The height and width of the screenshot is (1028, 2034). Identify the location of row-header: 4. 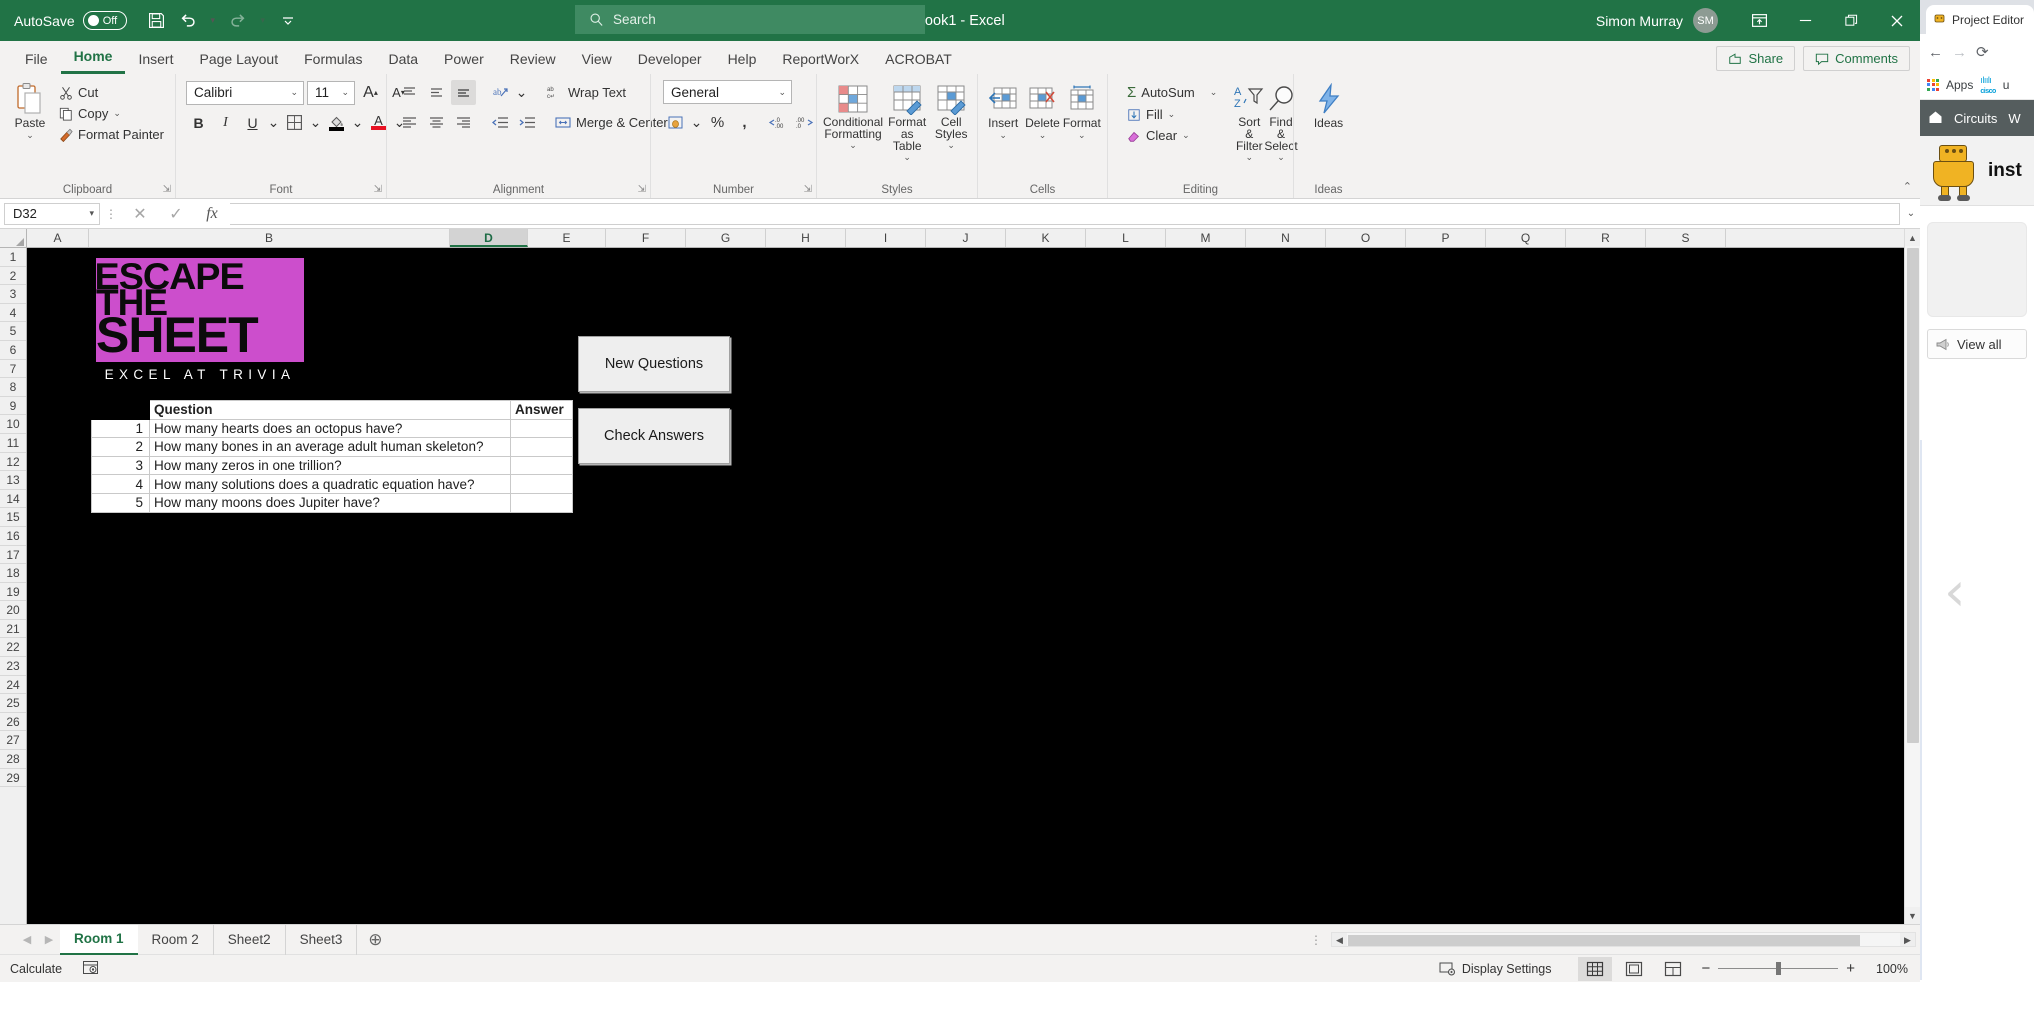
(13, 313).